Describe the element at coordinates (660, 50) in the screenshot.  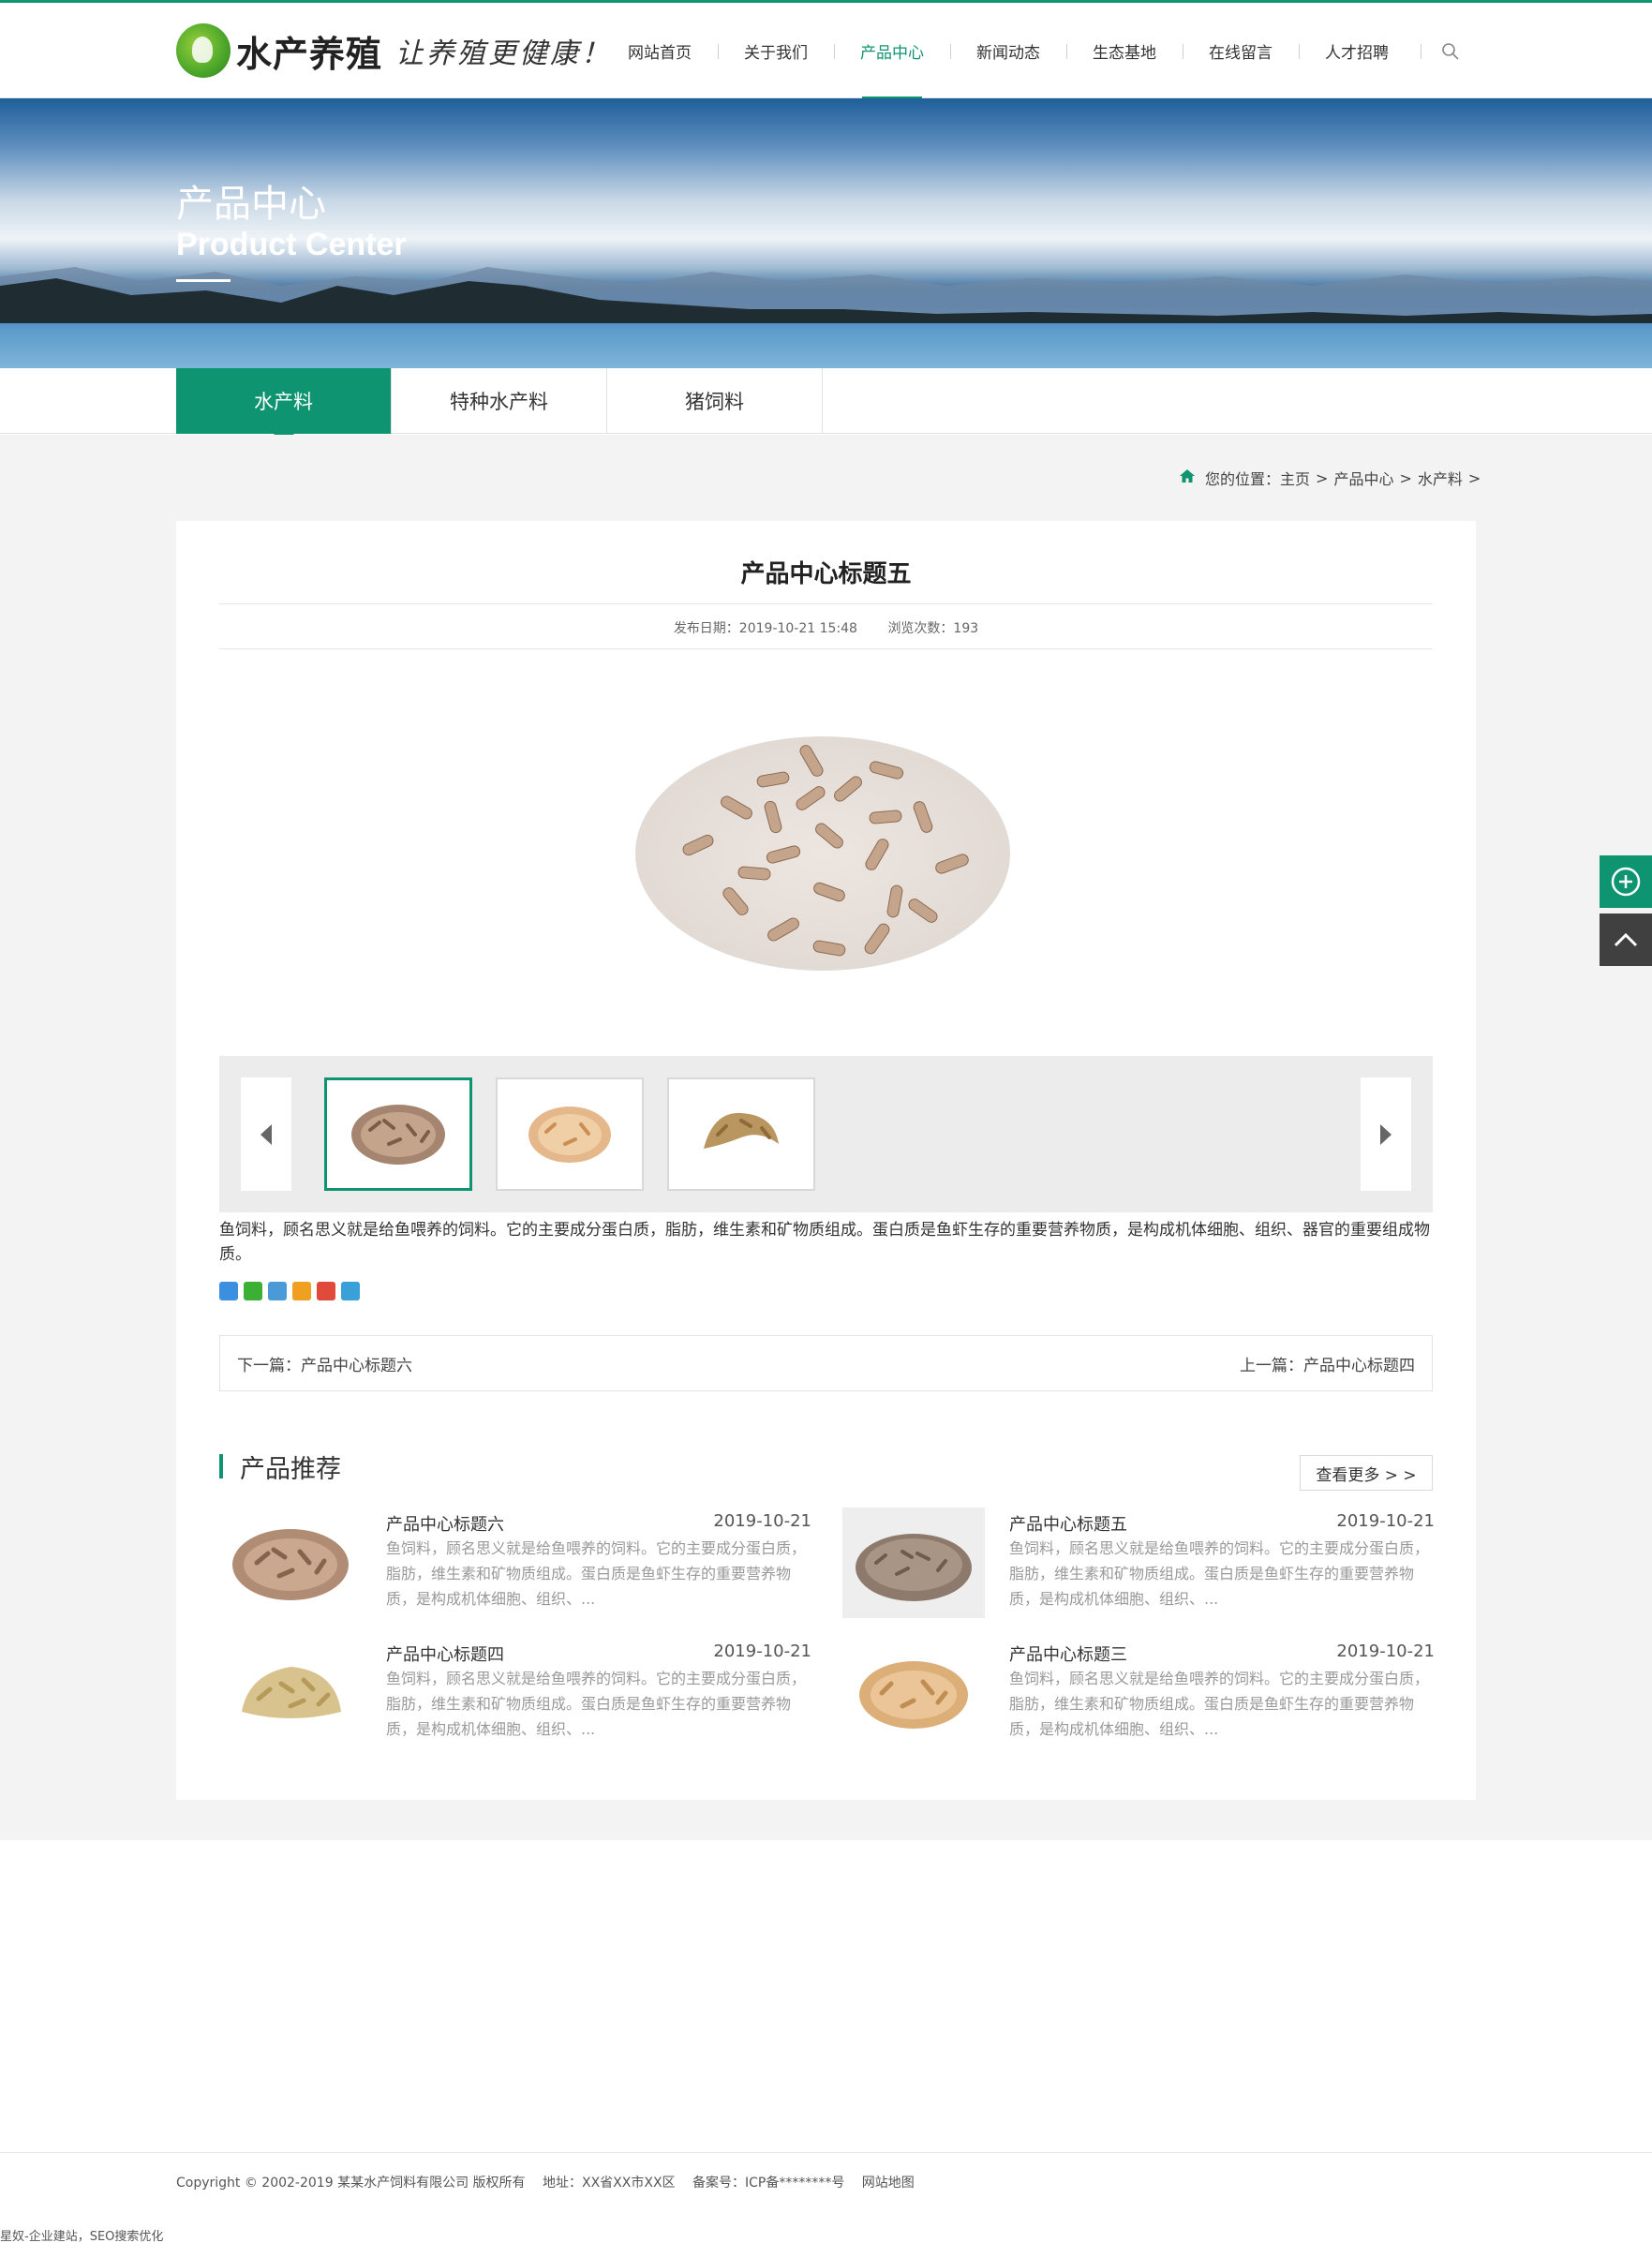
I see `nav-item-home: 网站首页` at that location.